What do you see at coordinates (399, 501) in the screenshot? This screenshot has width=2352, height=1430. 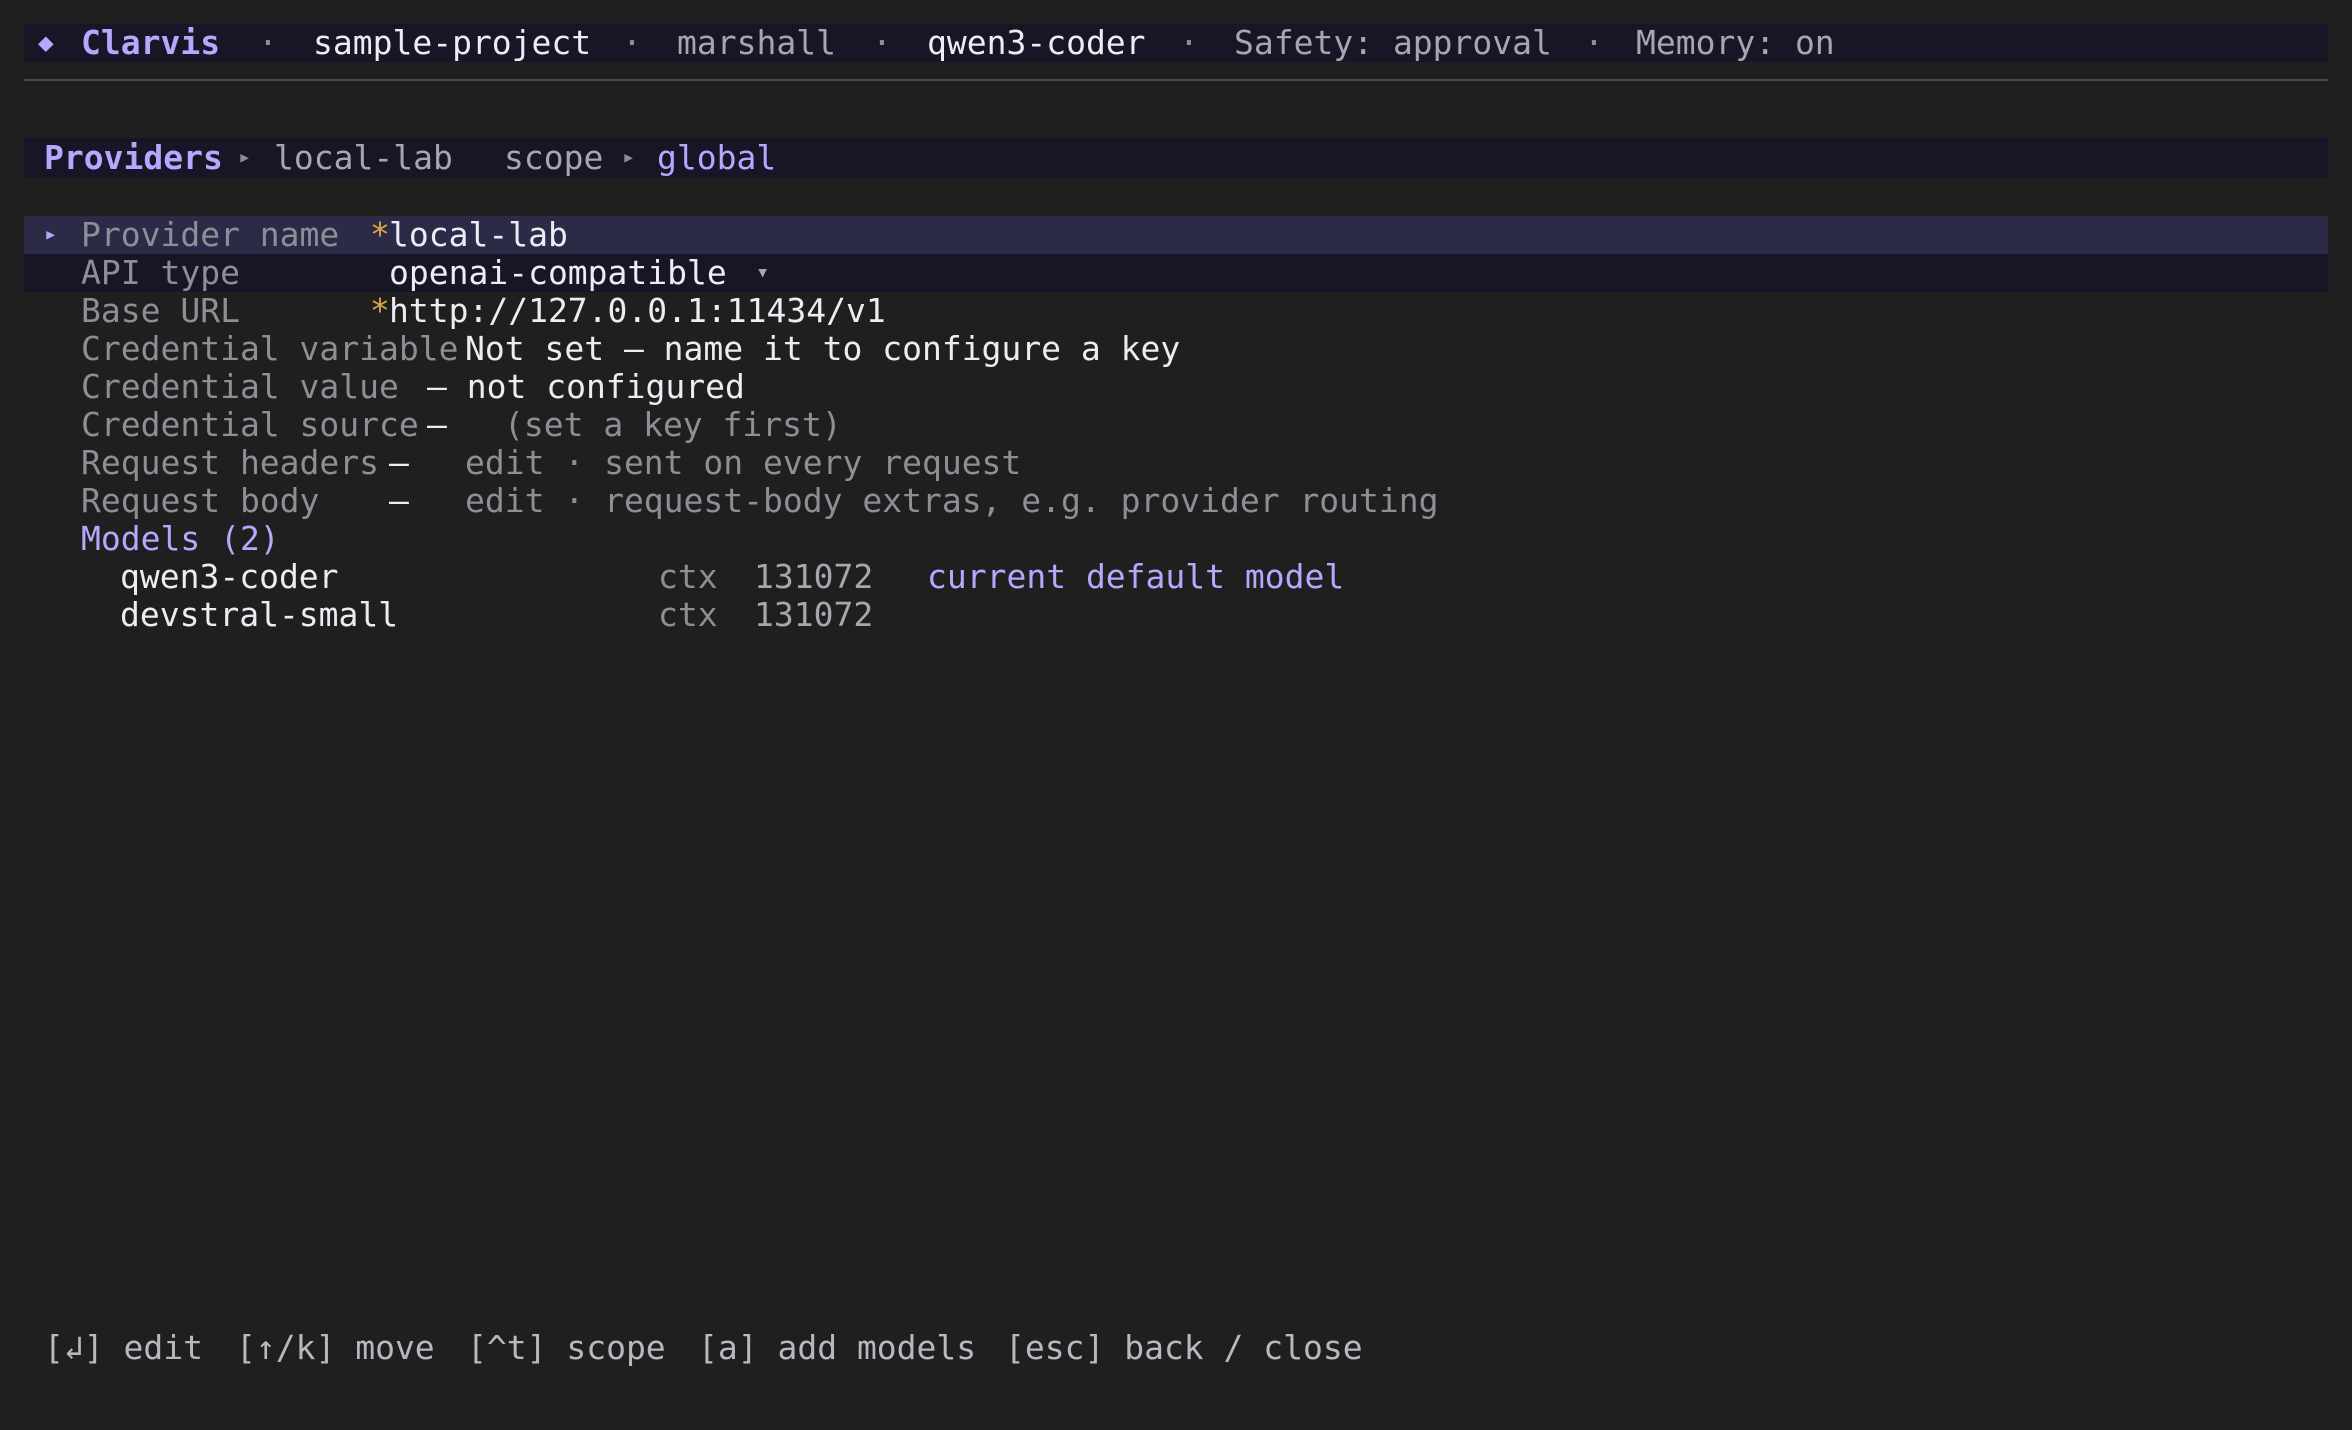 I see `request-body-value: —` at bounding box center [399, 501].